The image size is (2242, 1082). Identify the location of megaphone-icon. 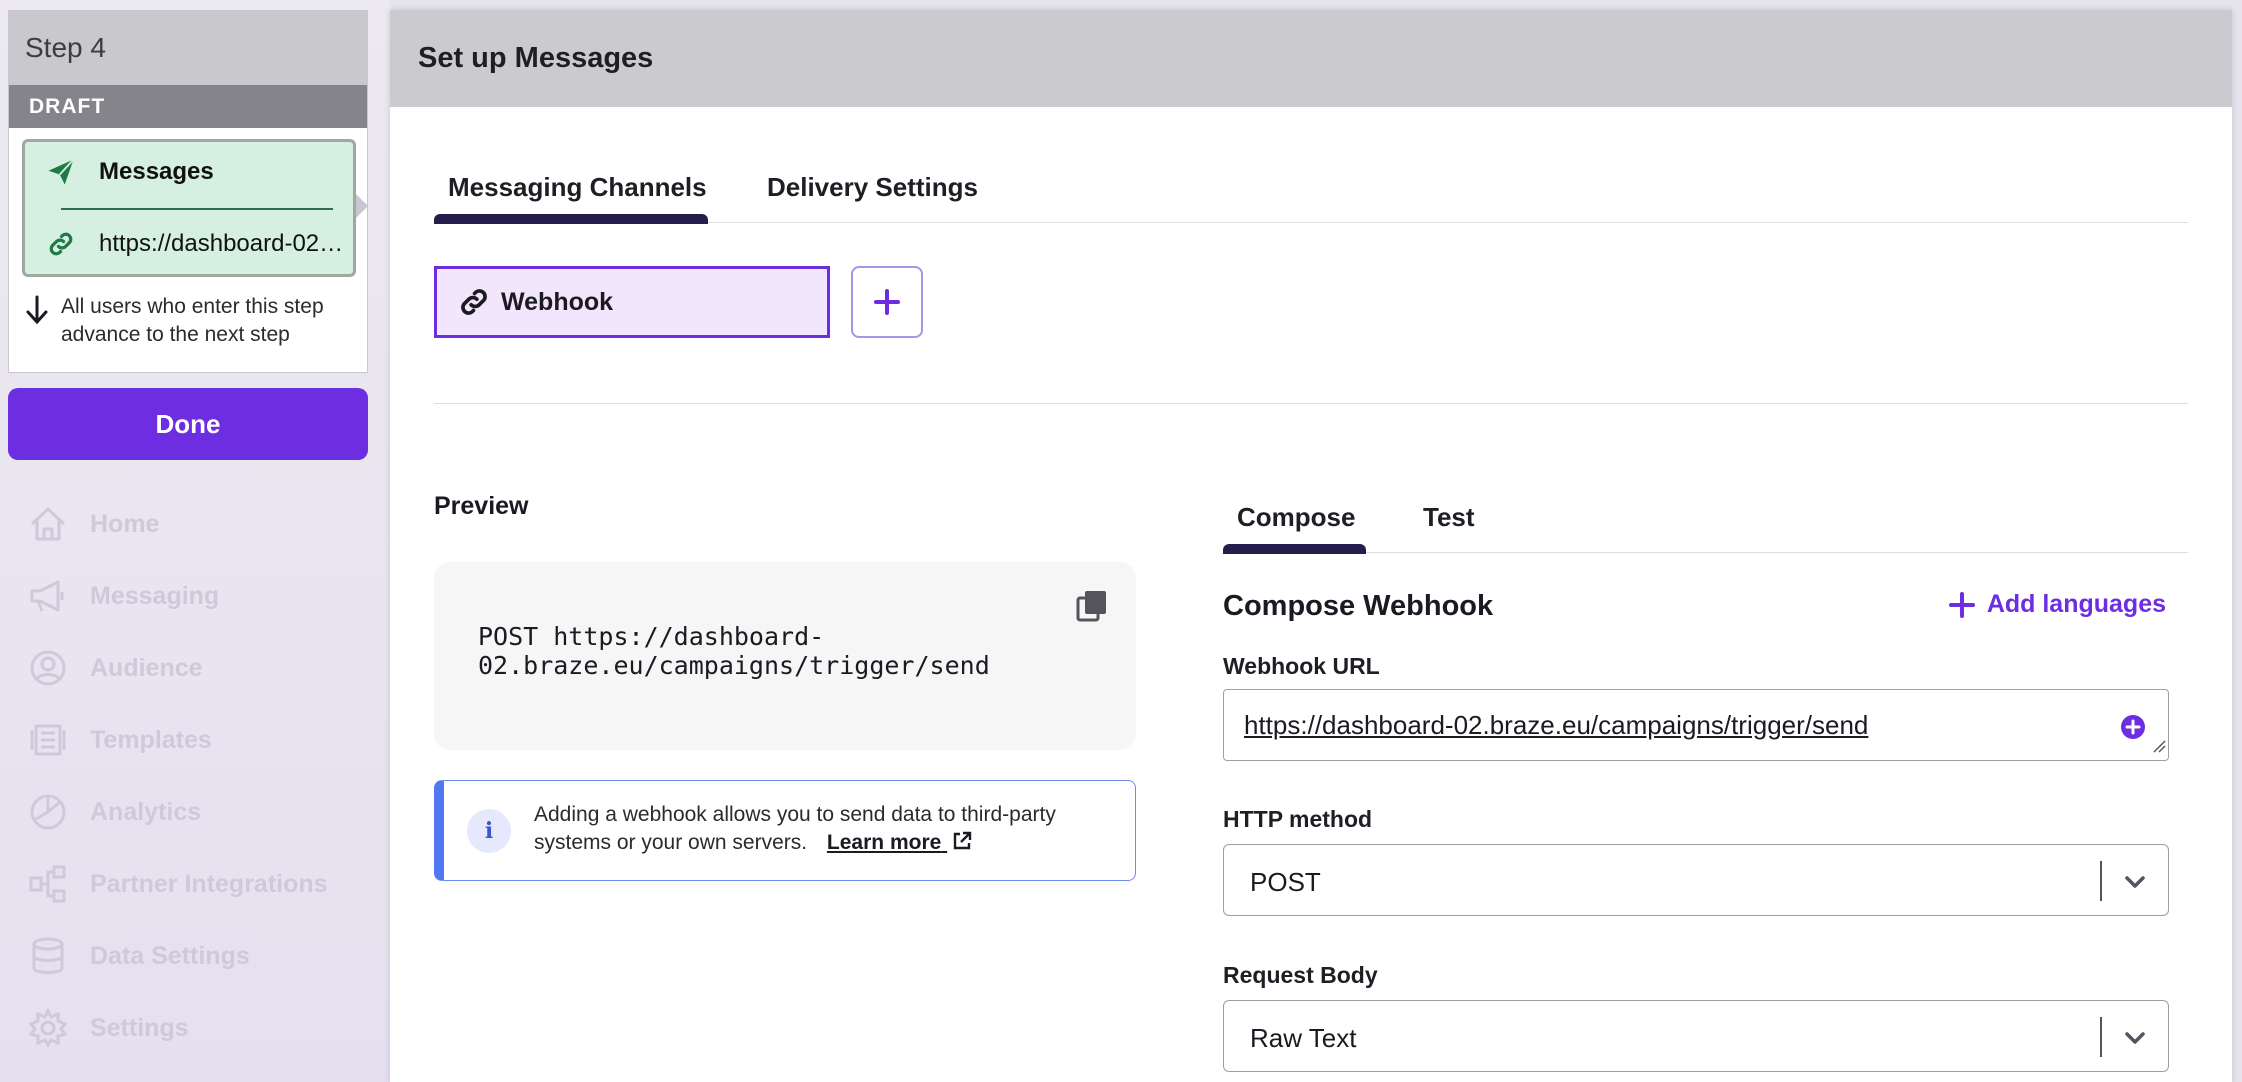
(48, 596).